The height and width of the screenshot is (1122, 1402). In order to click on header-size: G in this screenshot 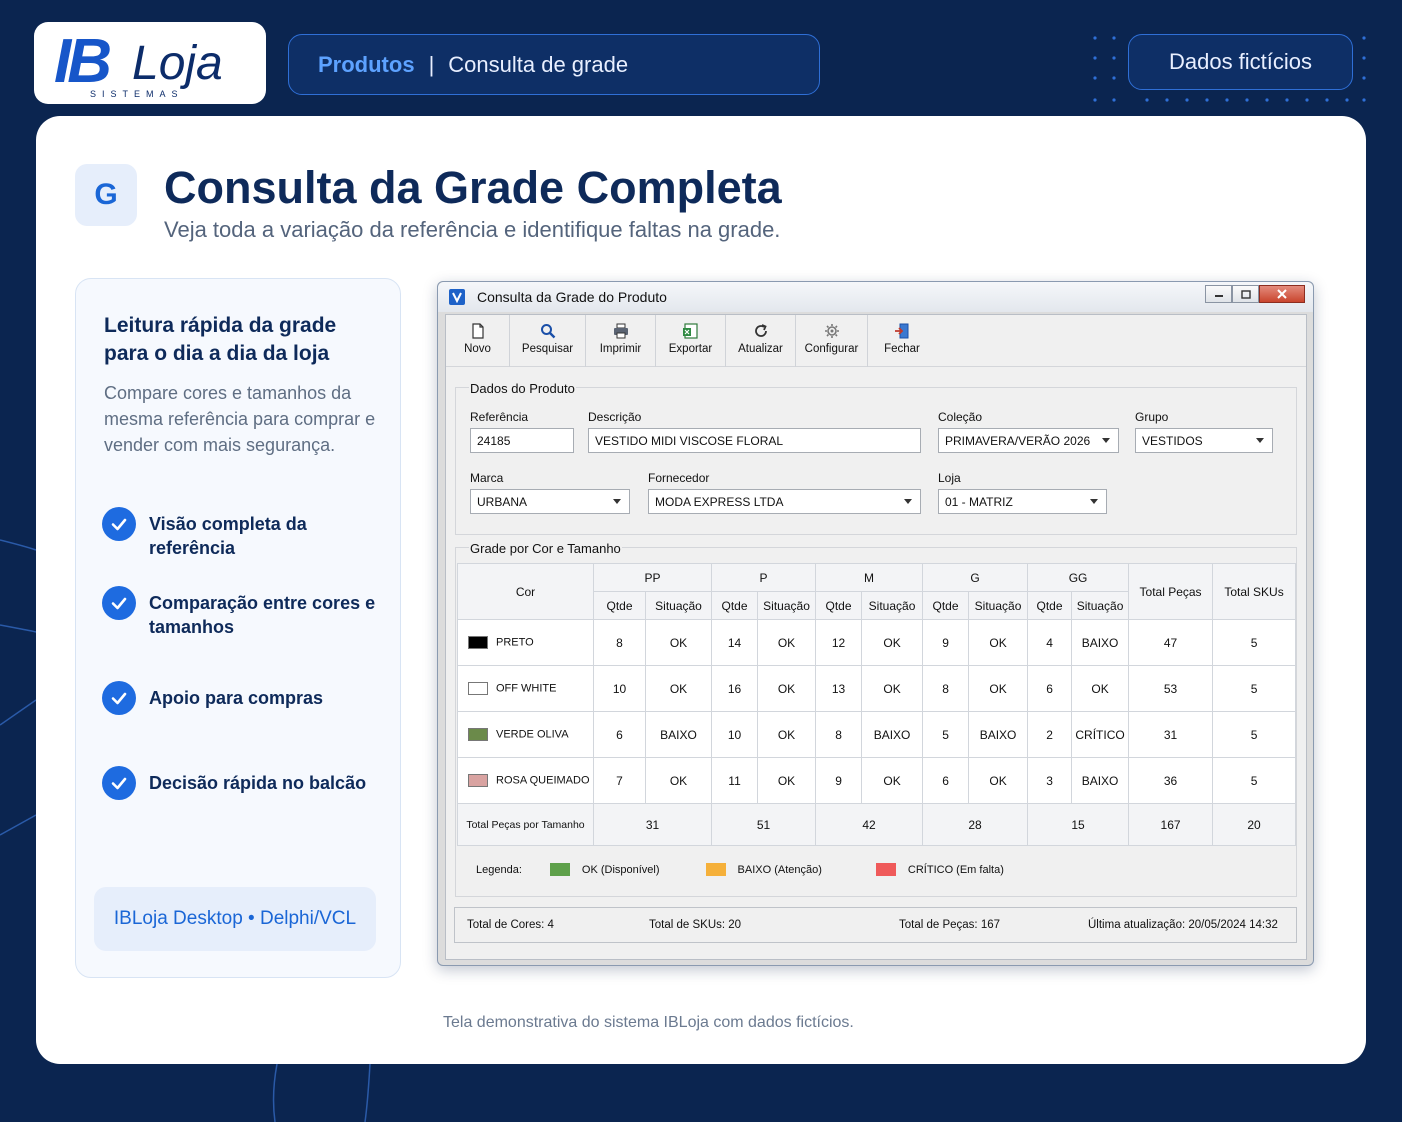, I will do `click(975, 577)`.